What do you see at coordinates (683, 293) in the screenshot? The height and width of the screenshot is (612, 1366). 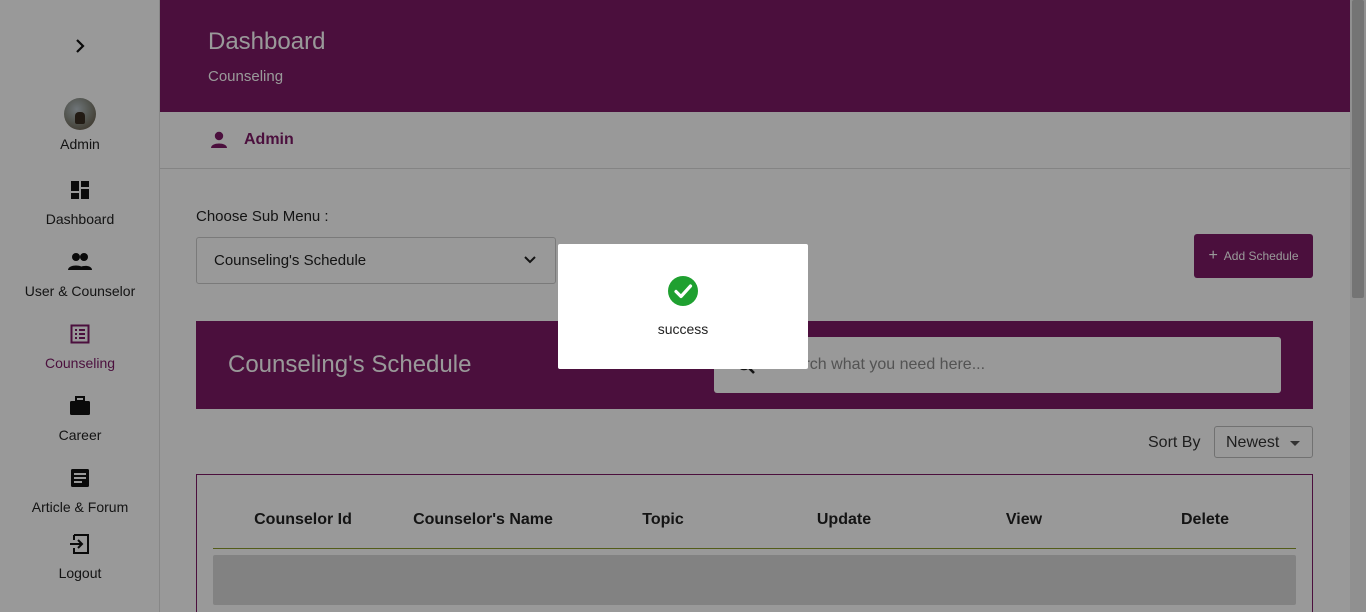 I see `check-circle-icon` at bounding box center [683, 293].